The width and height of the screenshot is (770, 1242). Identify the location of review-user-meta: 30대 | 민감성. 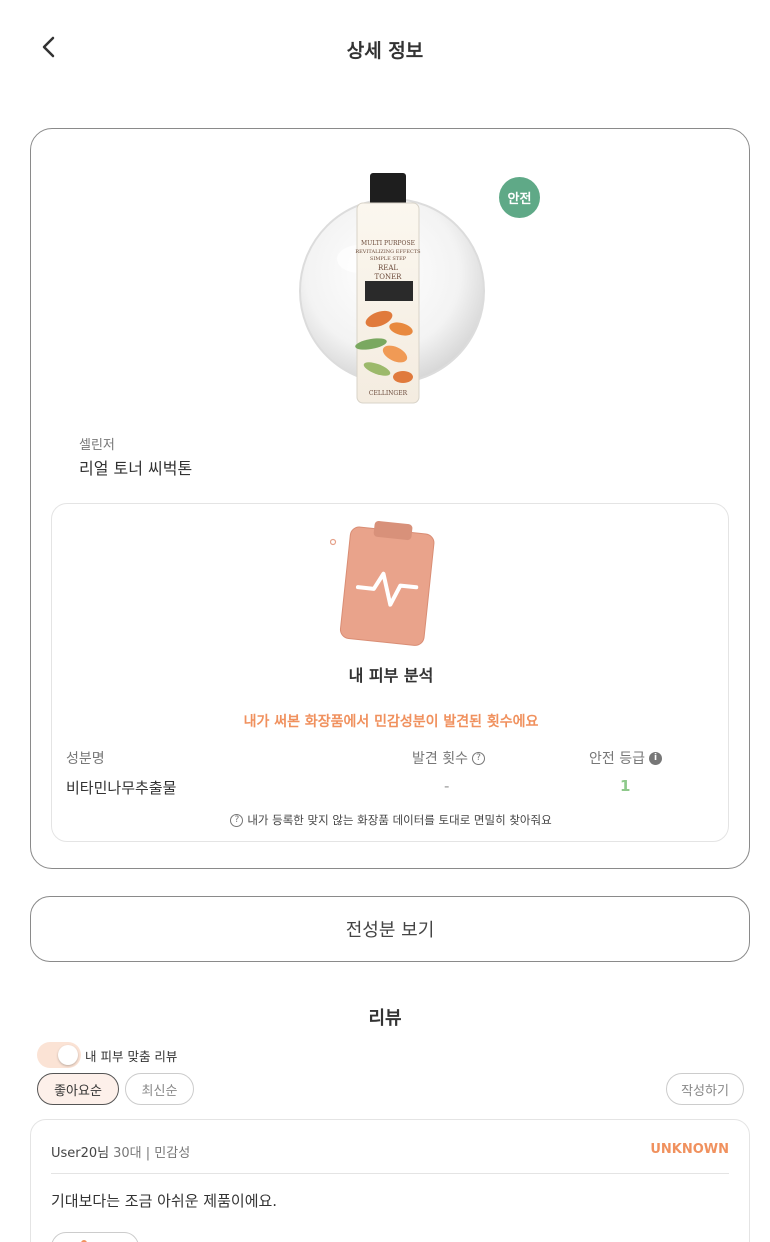
(152, 1153).